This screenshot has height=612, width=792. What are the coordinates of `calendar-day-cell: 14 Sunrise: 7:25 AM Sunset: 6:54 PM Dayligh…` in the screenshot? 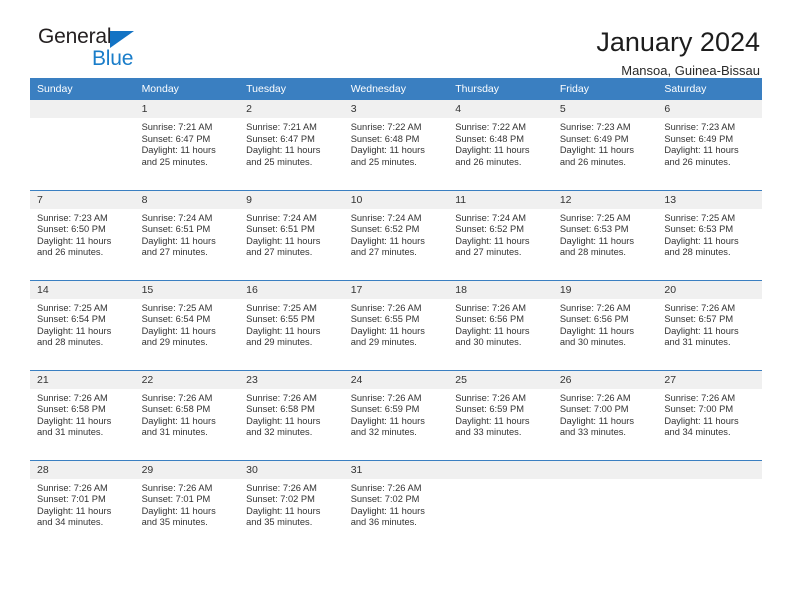 It's located at (82, 324).